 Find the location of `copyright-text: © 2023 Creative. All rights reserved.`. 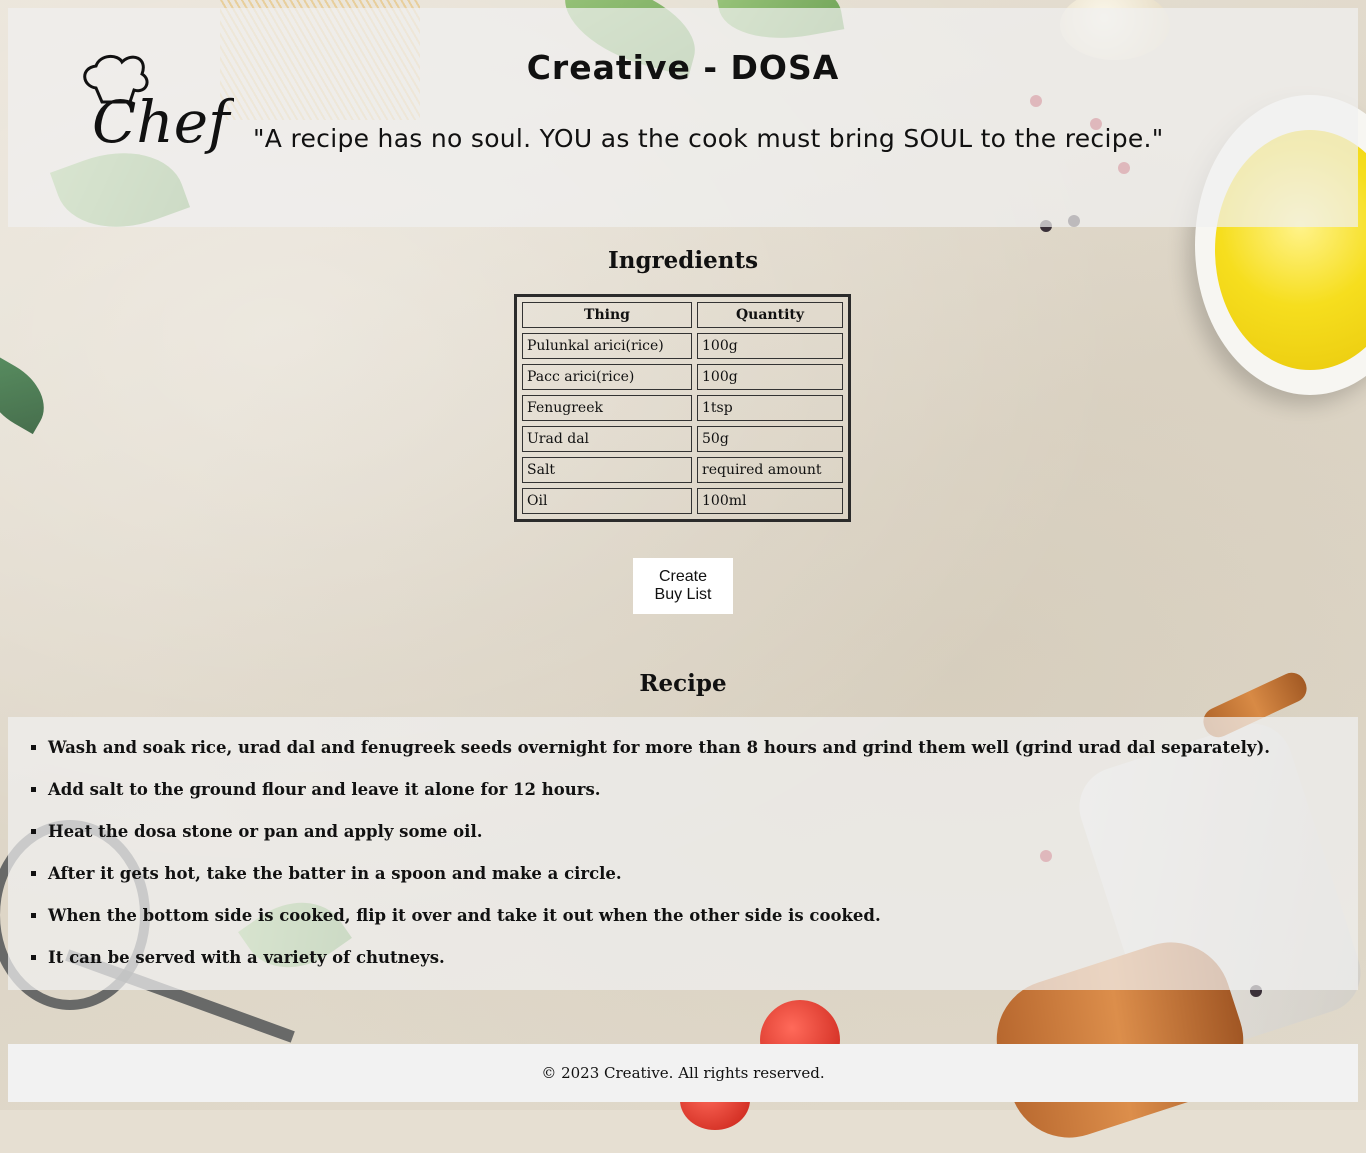

copyright-text: © 2023 Creative. All rights reserved. is located at coordinates (683, 1073).